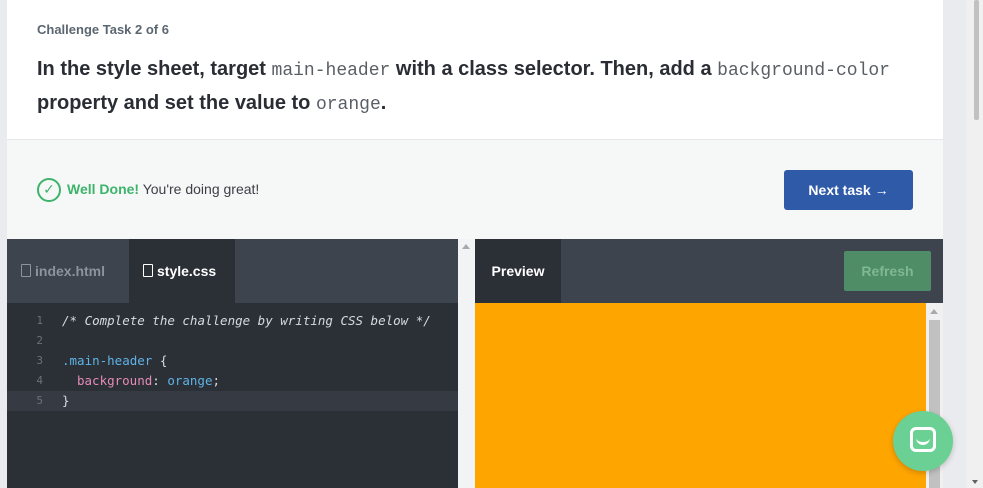 Image resolution: width=983 pixels, height=488 pixels. What do you see at coordinates (848, 190) in the screenshot?
I see `next-task-button: Next task →` at bounding box center [848, 190].